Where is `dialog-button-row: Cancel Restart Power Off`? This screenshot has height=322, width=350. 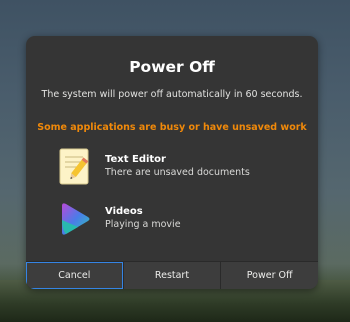 dialog-button-row: Cancel Restart Power Off is located at coordinates (172, 275).